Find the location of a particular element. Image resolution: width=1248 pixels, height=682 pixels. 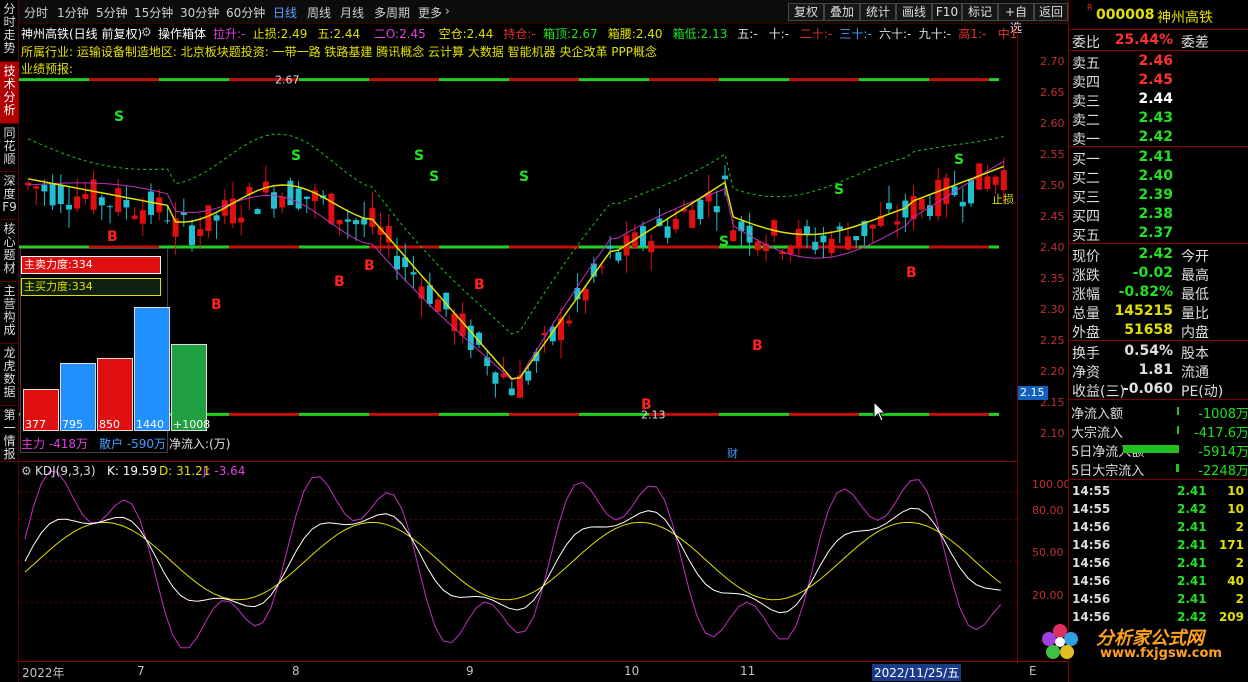

ask-level: 卖二 2.43 is located at coordinates (1158, 119).